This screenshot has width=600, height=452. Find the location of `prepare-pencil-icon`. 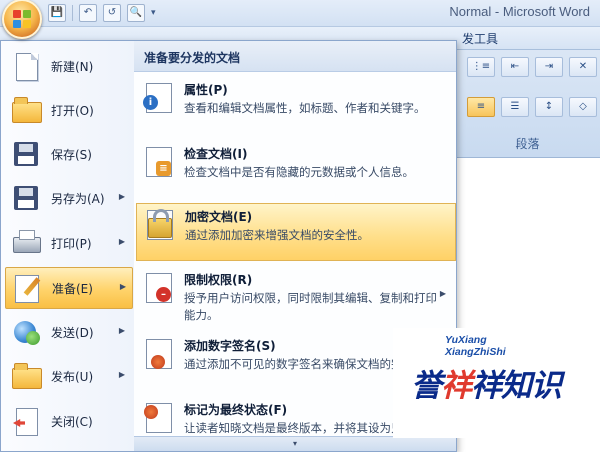

prepare-pencil-icon is located at coordinates (27, 288).